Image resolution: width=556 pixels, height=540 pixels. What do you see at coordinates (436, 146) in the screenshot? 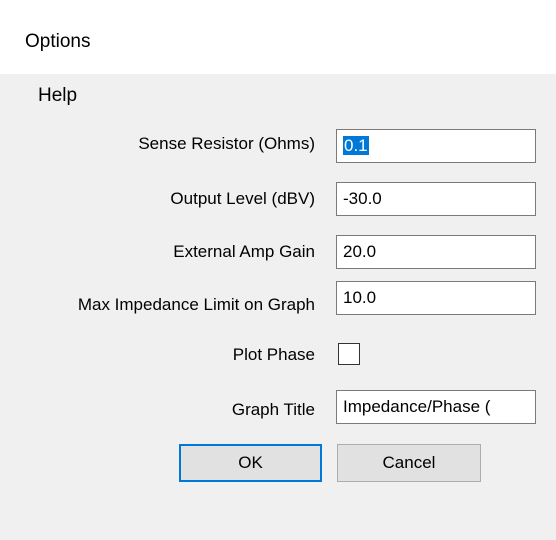
I see `sense-resistor-field: 0.1` at bounding box center [436, 146].